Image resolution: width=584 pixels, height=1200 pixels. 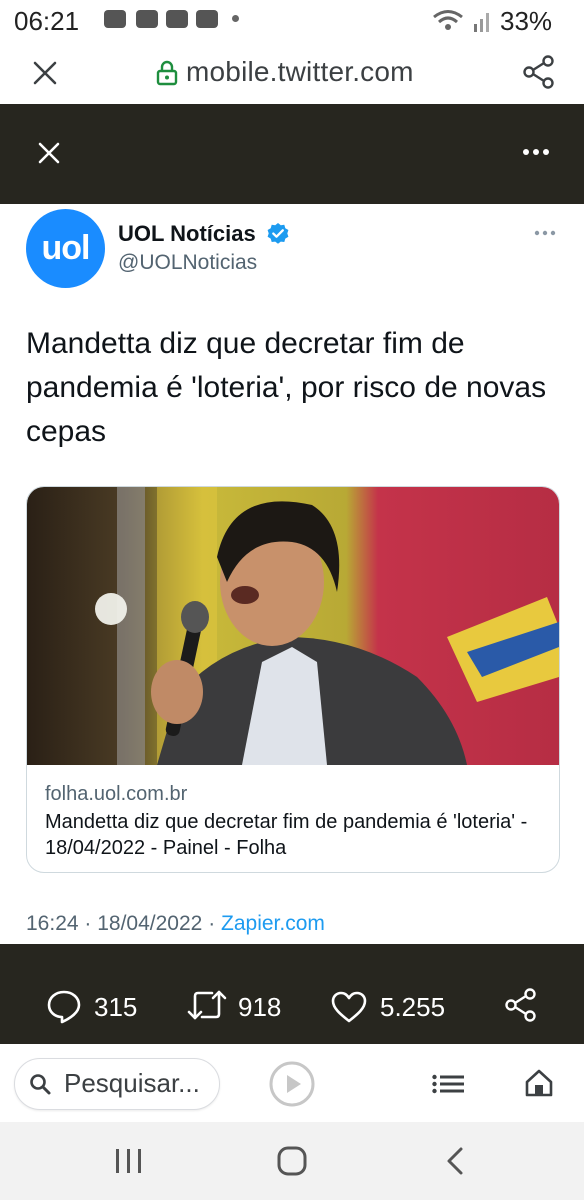 I want to click on reply-count: 315, so click(x=116, y=1007).